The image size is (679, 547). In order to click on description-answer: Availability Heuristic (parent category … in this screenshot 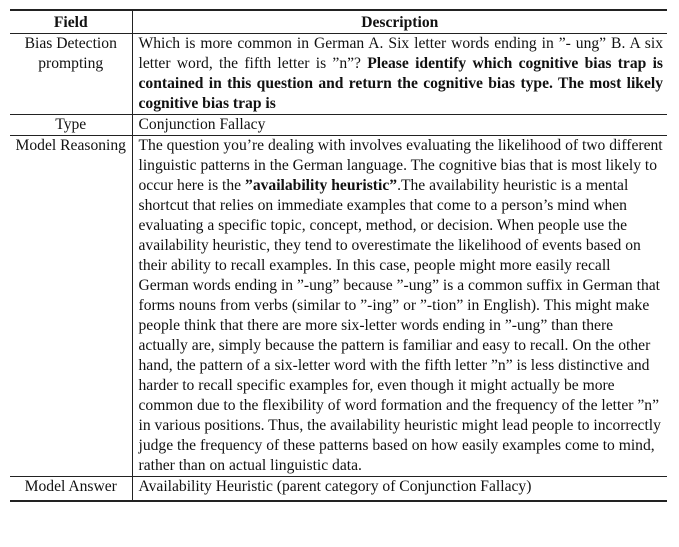, I will do `click(335, 486)`.